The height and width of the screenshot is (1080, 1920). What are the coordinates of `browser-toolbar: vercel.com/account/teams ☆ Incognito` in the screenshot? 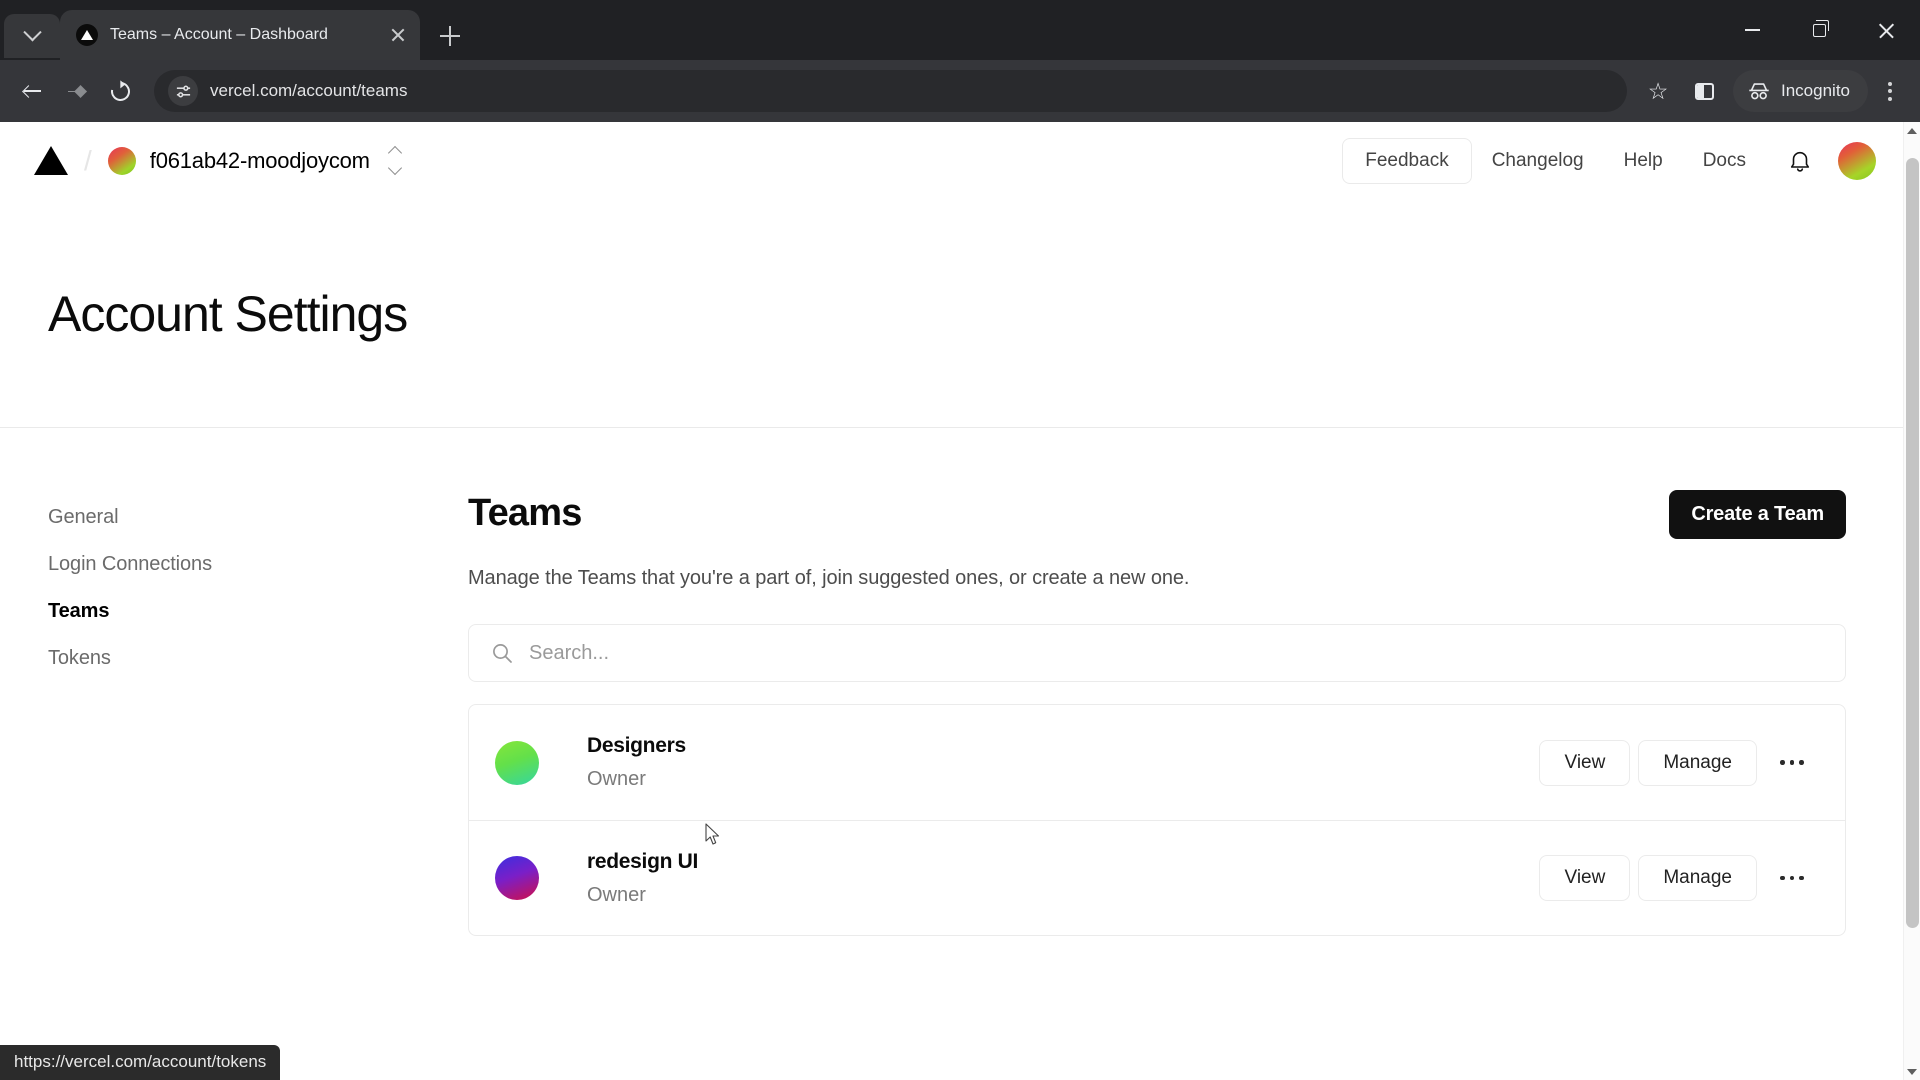 It's located at (960, 91).